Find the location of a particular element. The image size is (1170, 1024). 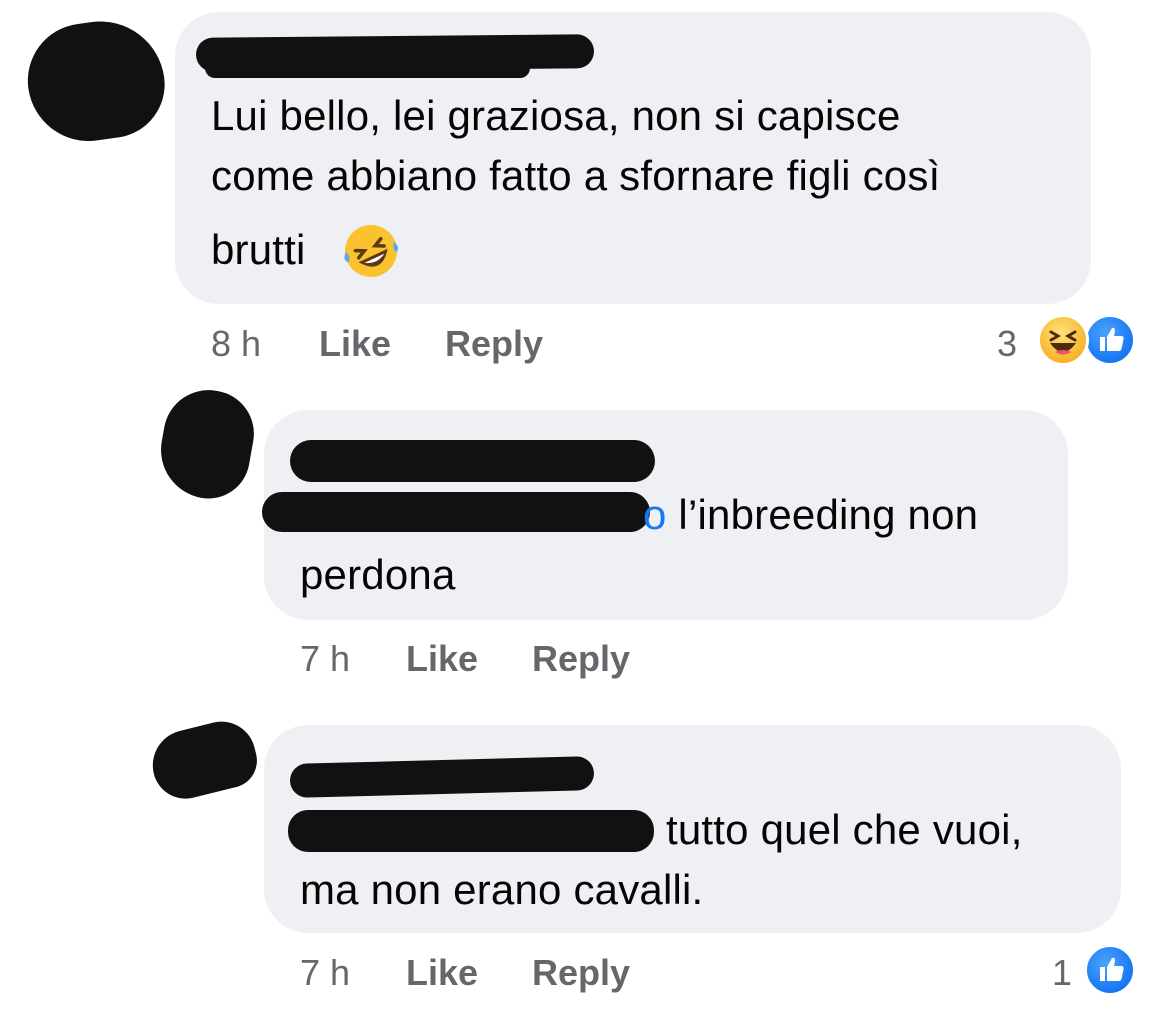

haha-reaction-icon is located at coordinates (1063, 340).